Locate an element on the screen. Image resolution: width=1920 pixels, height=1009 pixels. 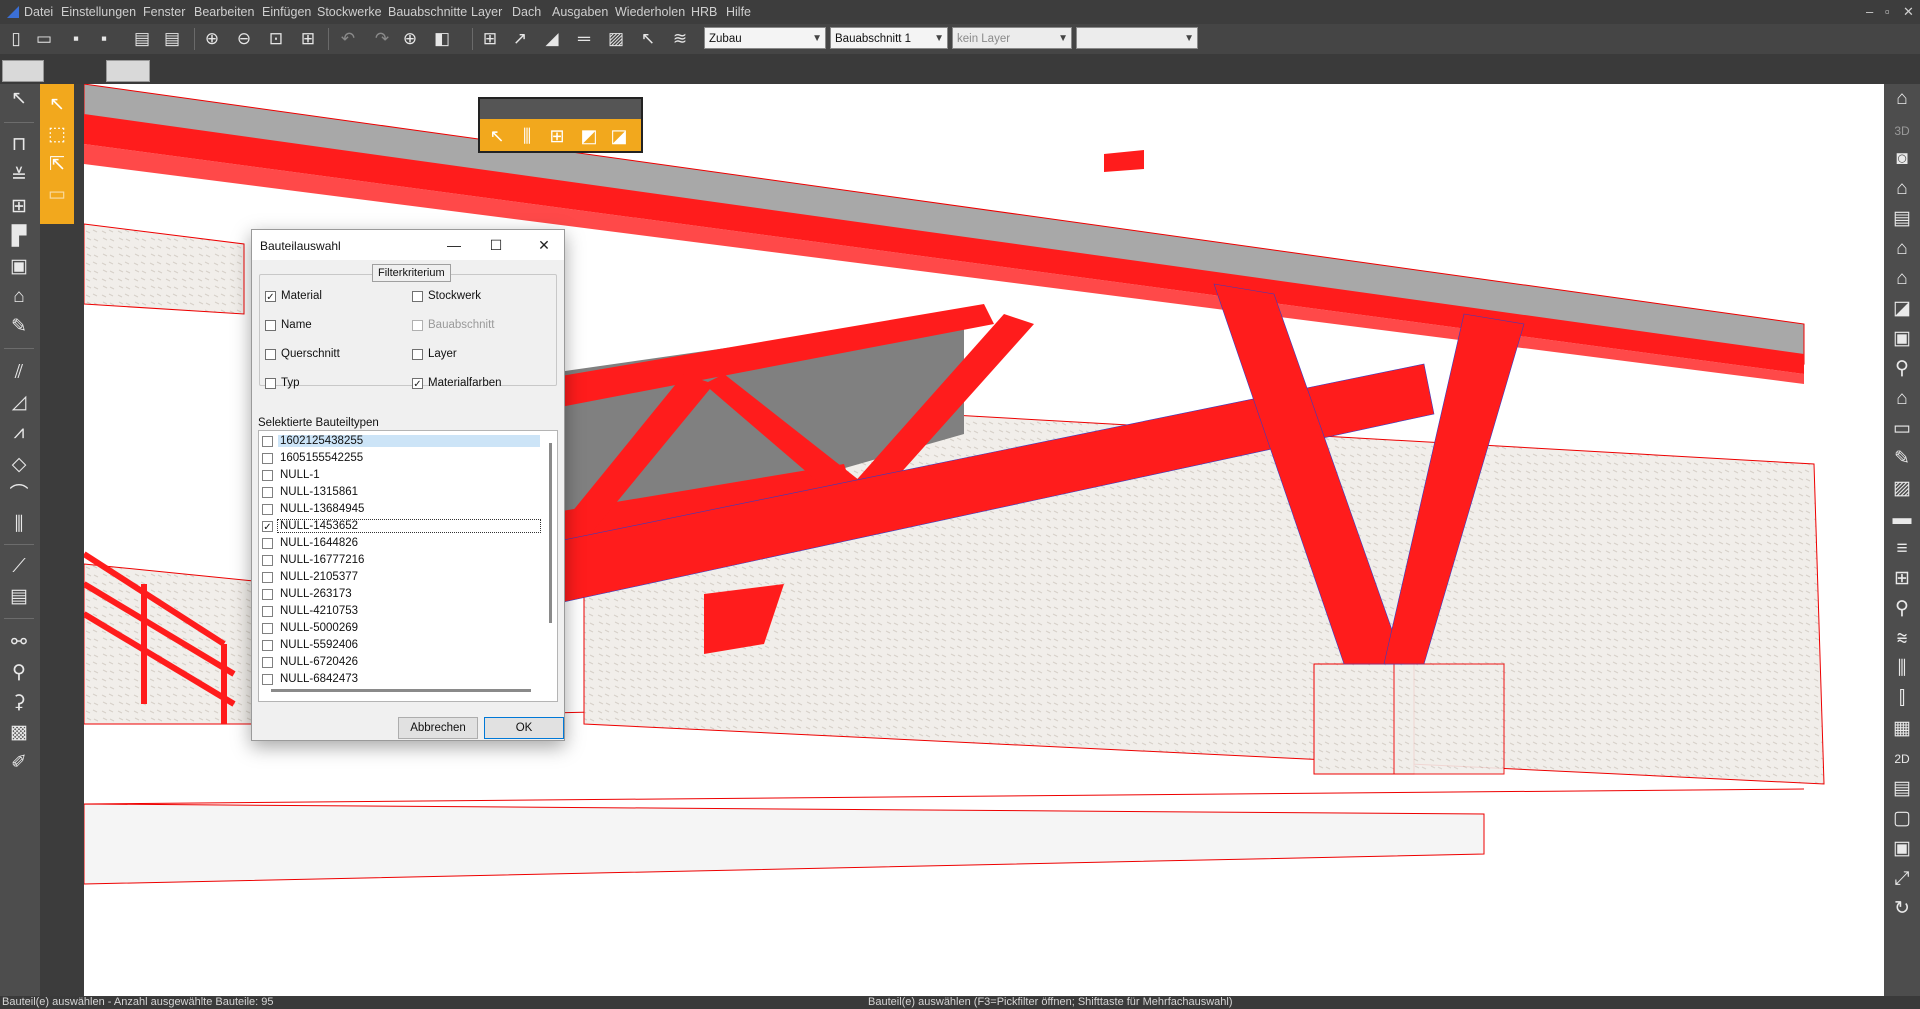
refresh-icon: ↻ is located at coordinates (1902, 909).